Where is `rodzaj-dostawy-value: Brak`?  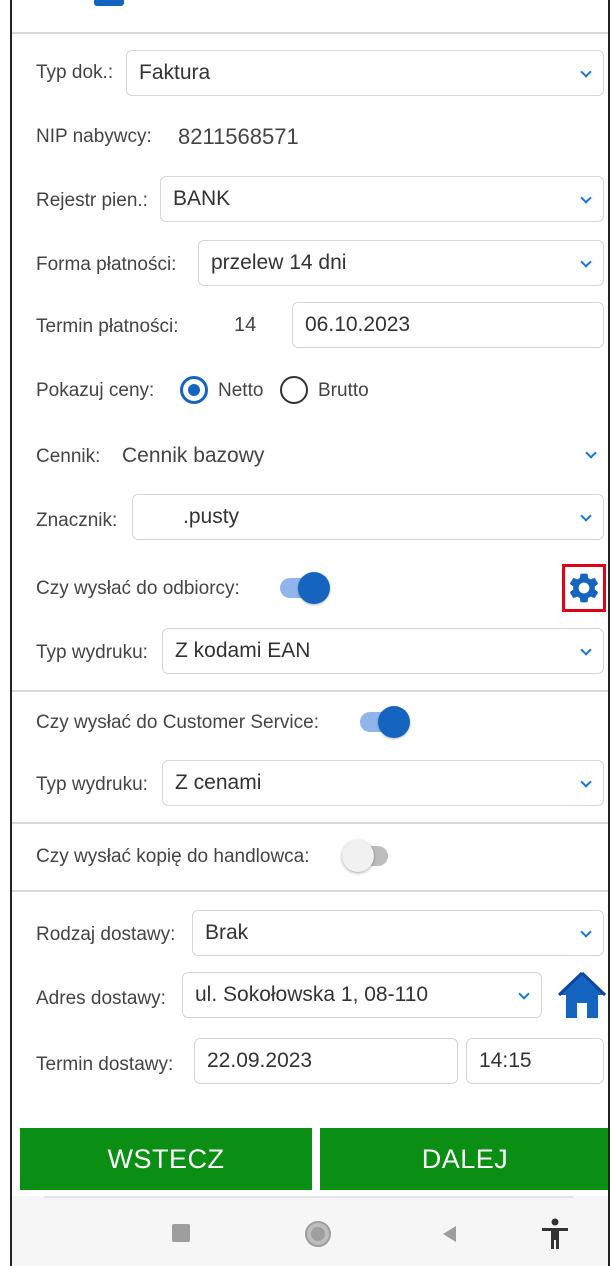
rodzaj-dostawy-value: Brak is located at coordinates (227, 932).